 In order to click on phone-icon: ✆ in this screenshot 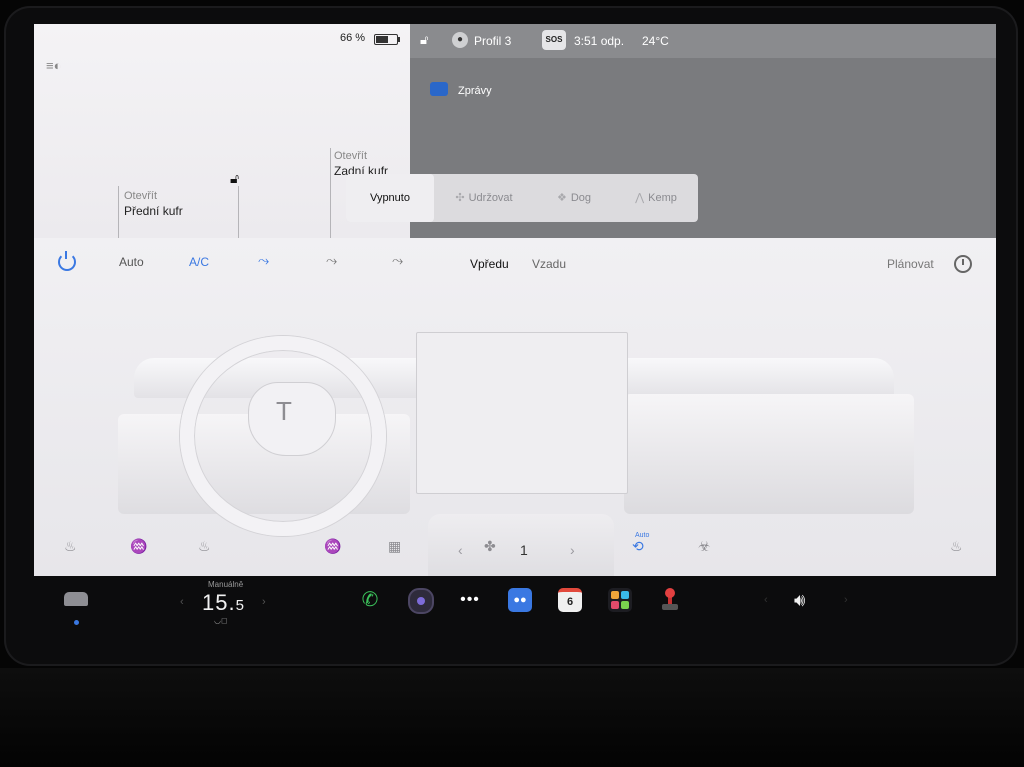, I will do `click(370, 600)`.